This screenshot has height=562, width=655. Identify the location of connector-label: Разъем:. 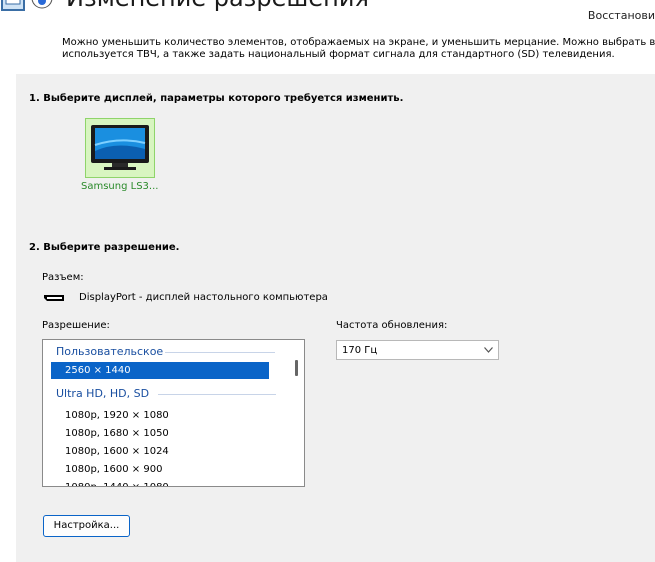
(63, 277).